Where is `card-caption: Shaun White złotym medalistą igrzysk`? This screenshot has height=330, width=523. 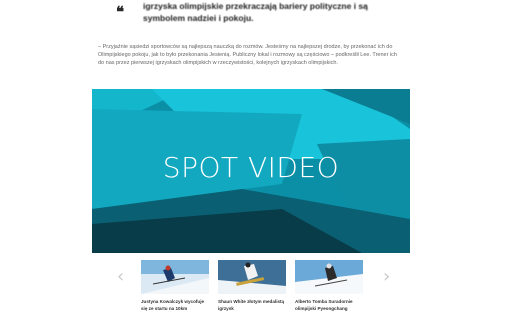
card-caption: Shaun White złotym medalistą igrzysk is located at coordinates (251, 305).